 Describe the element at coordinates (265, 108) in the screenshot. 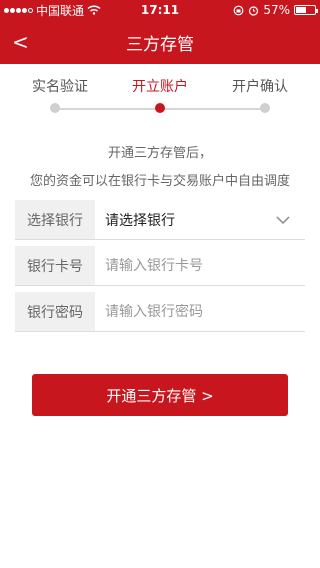

I see `step-dot-confirm` at that location.